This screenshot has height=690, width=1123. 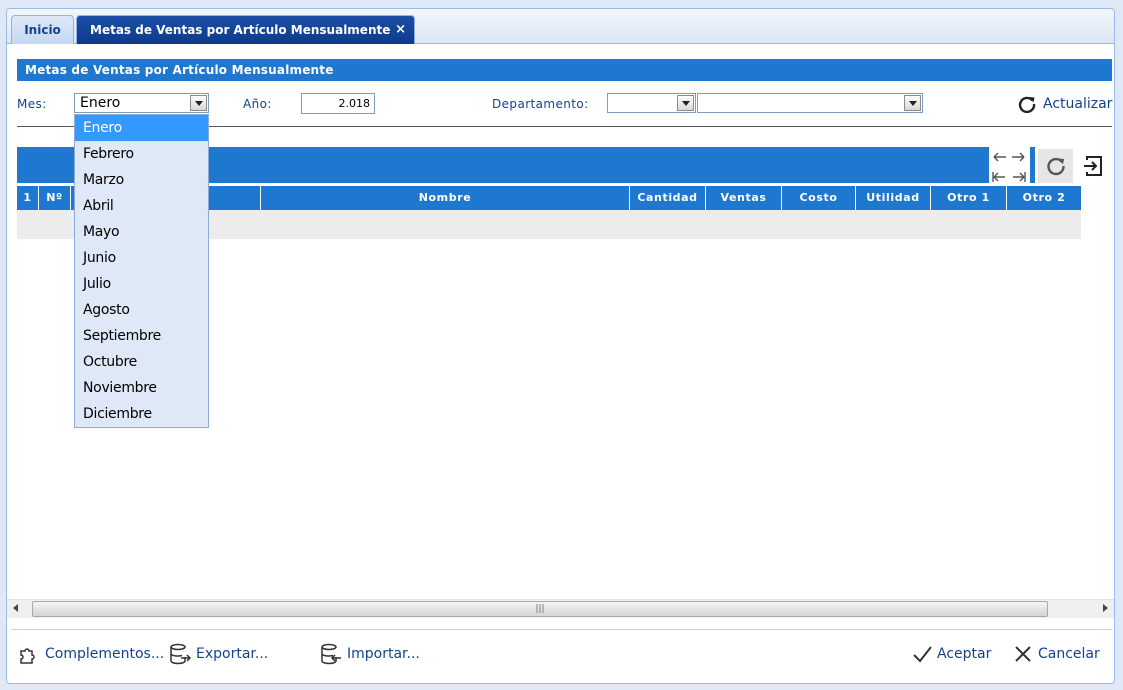 I want to click on cancelar-button: Cancelar, so click(x=1056, y=654).